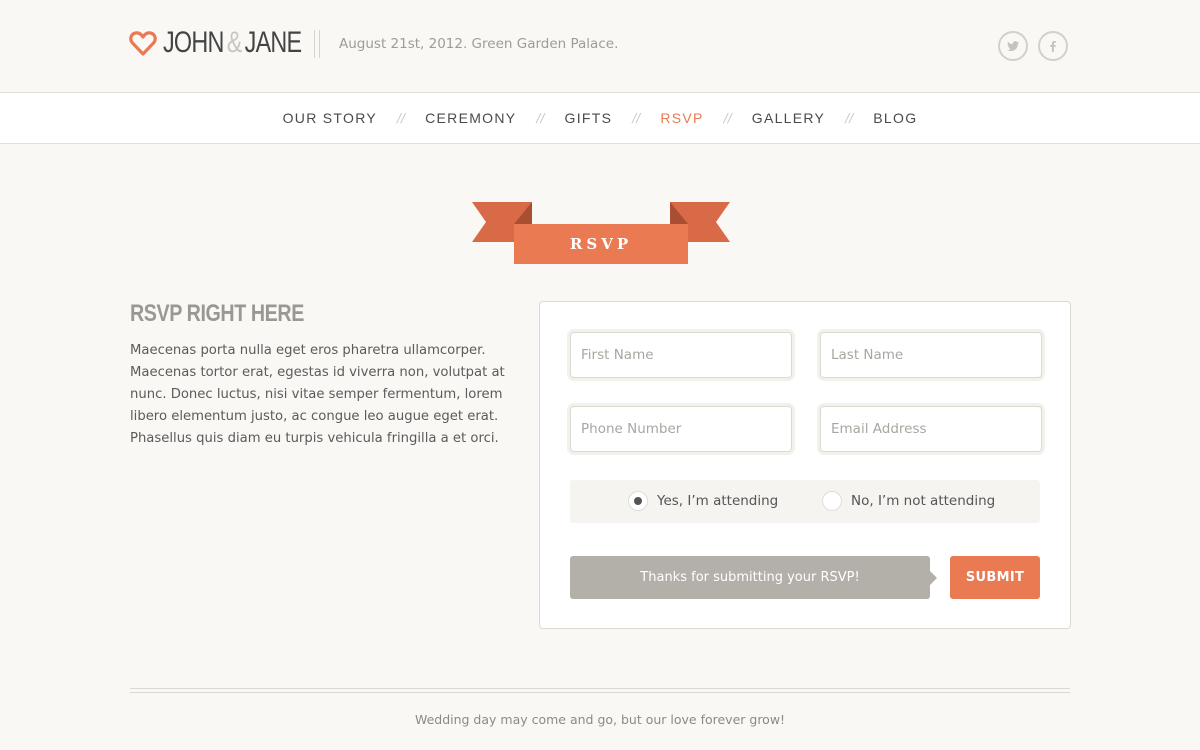 Image resolution: width=1200 pixels, height=750 pixels. Describe the element at coordinates (753, 577) in the screenshot. I see `status-message: Thanks for submitting your RSVP!` at that location.